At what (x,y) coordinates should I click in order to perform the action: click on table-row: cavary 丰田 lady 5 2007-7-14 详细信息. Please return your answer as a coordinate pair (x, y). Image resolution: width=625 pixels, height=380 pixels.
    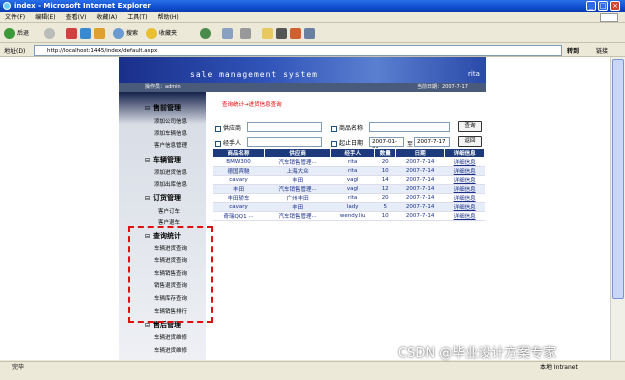
    Looking at the image, I should click on (348, 207).